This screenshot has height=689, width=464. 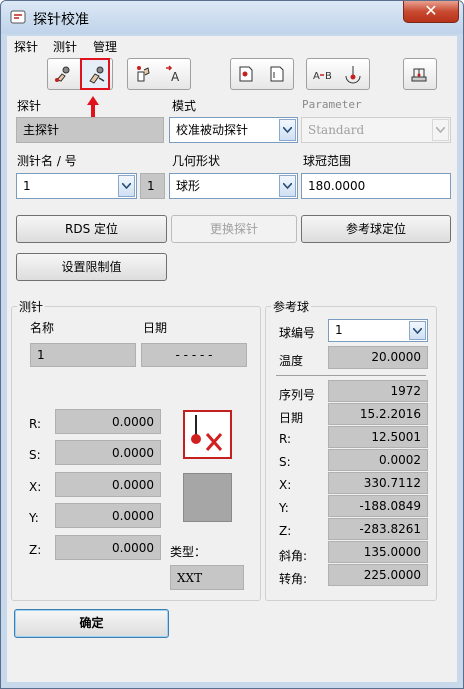 What do you see at coordinates (188, 186) in the screenshot?
I see `geometry-select-value: 球形` at bounding box center [188, 186].